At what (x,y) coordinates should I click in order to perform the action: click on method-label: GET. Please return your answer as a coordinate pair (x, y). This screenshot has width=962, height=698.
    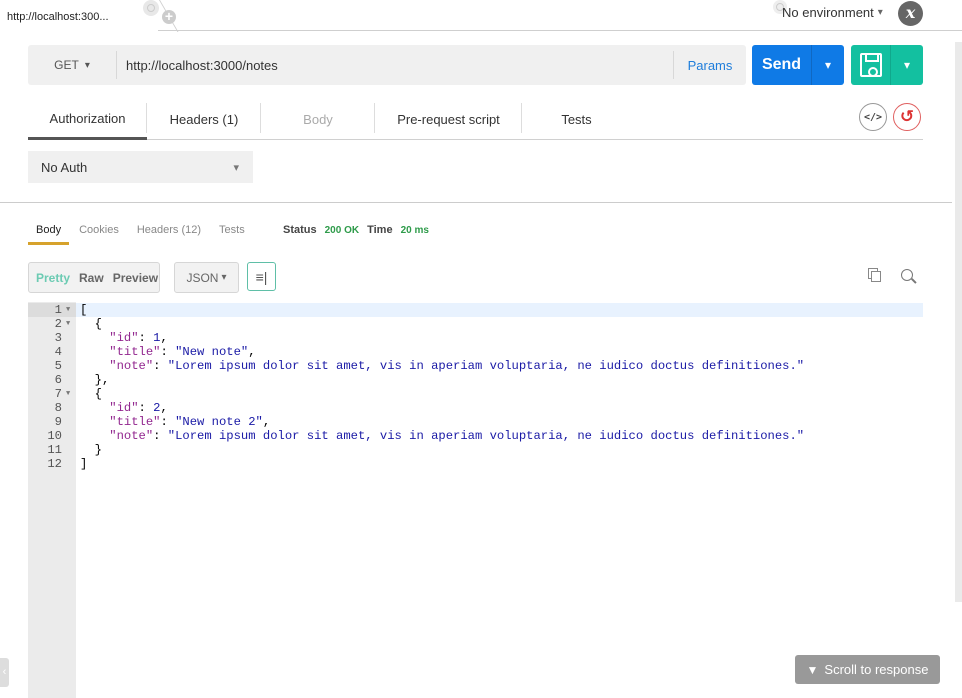
    Looking at the image, I should click on (66, 65).